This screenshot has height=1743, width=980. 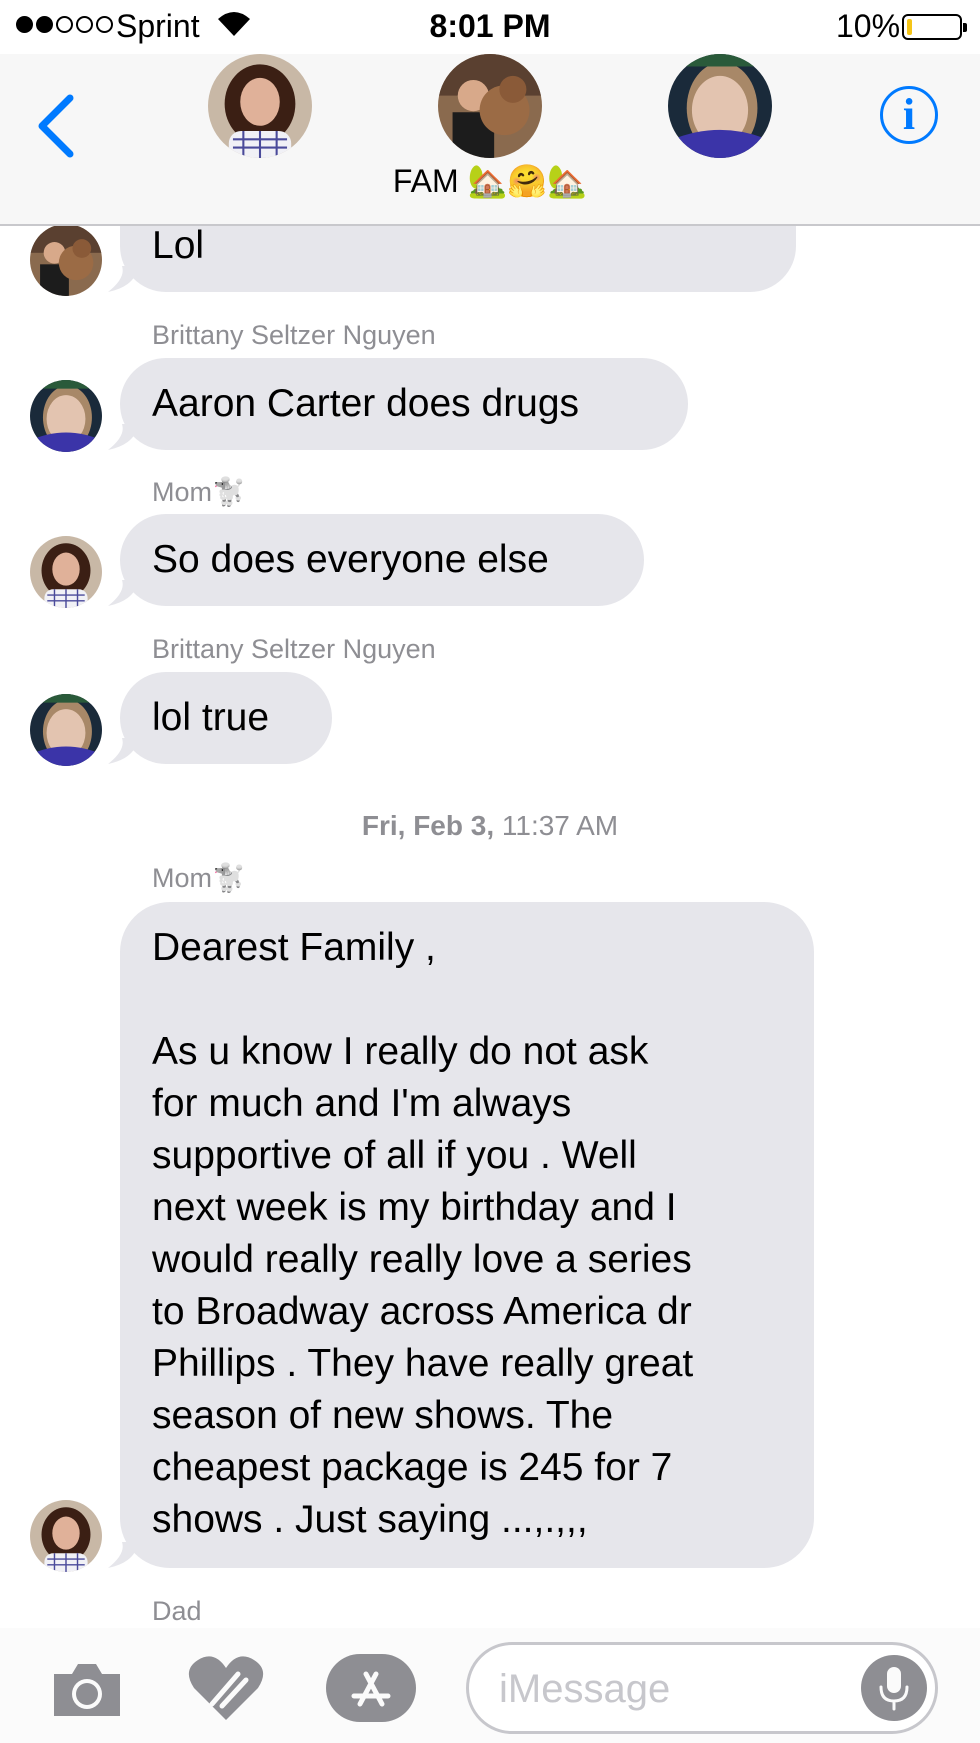 I want to click on clock: 8:01 PM, so click(x=490, y=26).